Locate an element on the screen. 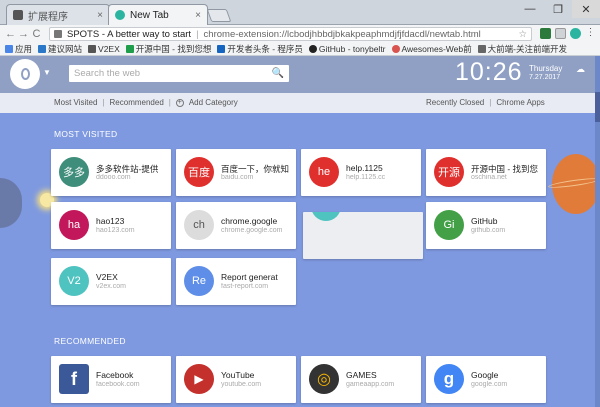 The image size is (600, 407). tab-new-tab: New Tab × is located at coordinates (158, 14).